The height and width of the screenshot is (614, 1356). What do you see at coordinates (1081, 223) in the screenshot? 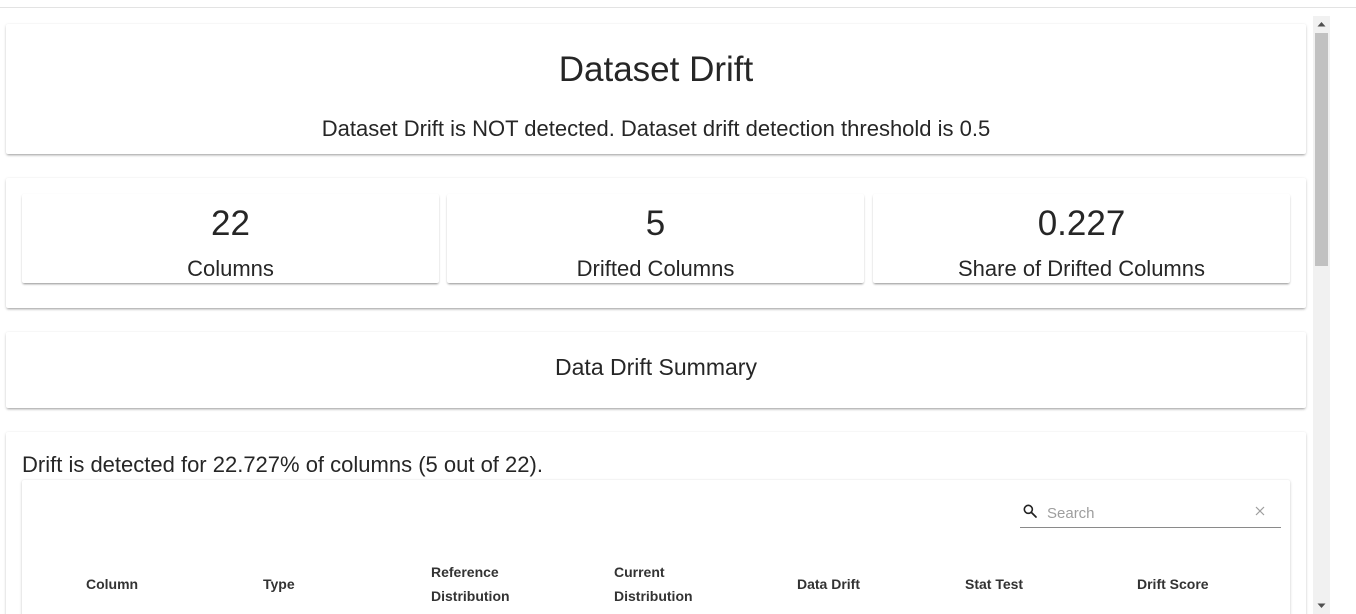
I see `counter-value: 0.227` at bounding box center [1081, 223].